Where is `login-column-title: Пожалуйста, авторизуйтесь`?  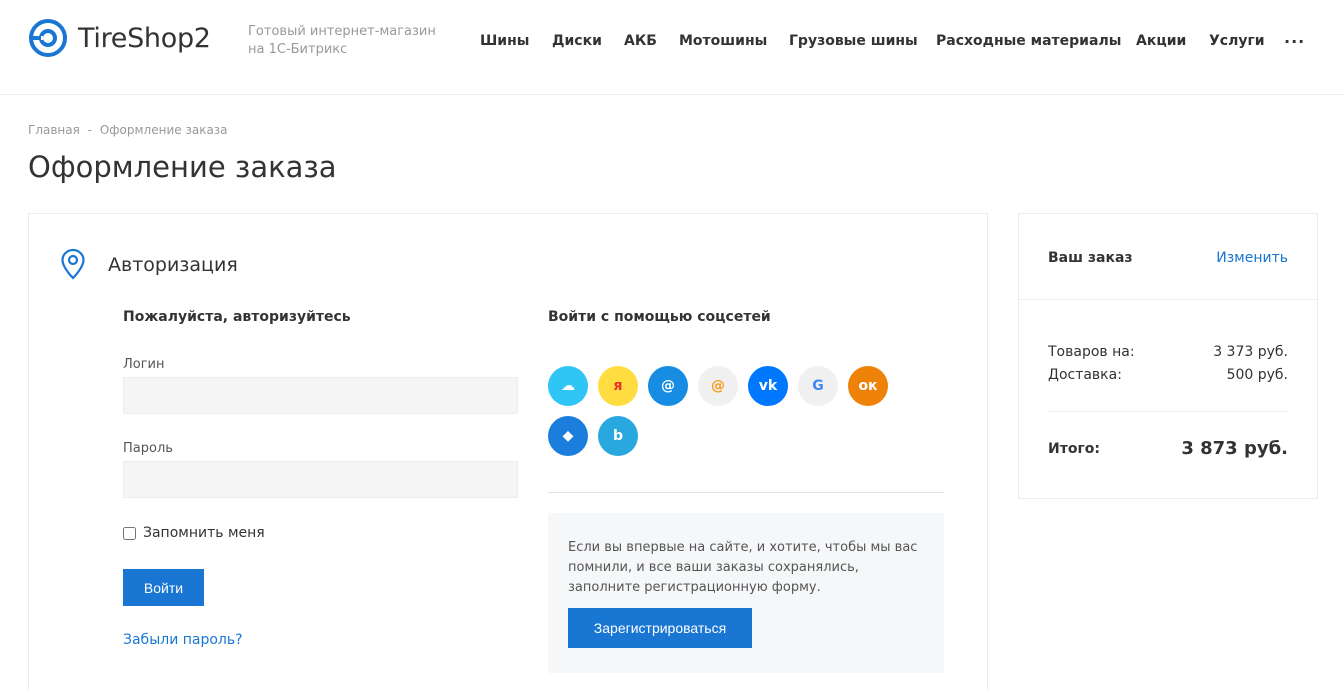
login-column-title: Пожалуйста, авторизуйтесь is located at coordinates (237, 317).